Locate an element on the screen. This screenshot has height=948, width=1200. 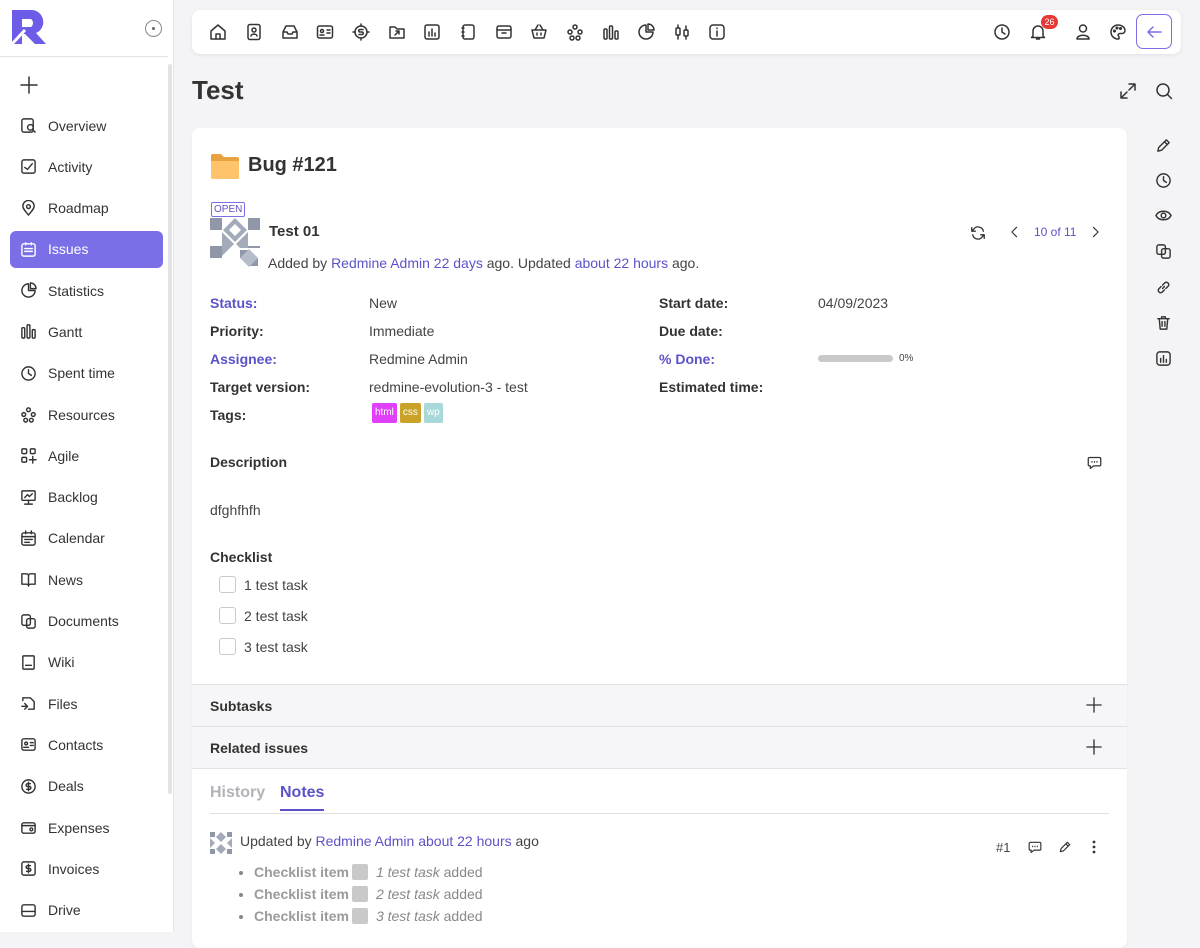
fullscreen-icon is located at coordinates (1128, 91).